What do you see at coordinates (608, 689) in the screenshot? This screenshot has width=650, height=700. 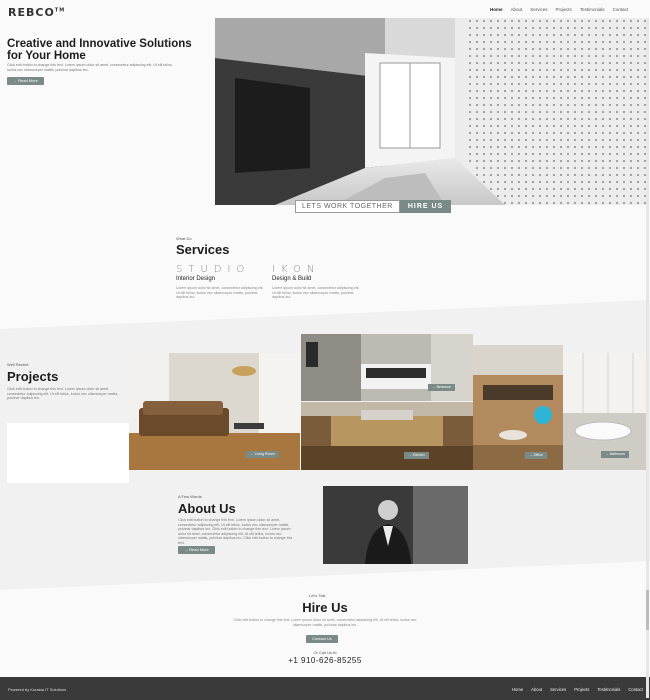 I see `footer-nav-testimonials: Testimonials` at bounding box center [608, 689].